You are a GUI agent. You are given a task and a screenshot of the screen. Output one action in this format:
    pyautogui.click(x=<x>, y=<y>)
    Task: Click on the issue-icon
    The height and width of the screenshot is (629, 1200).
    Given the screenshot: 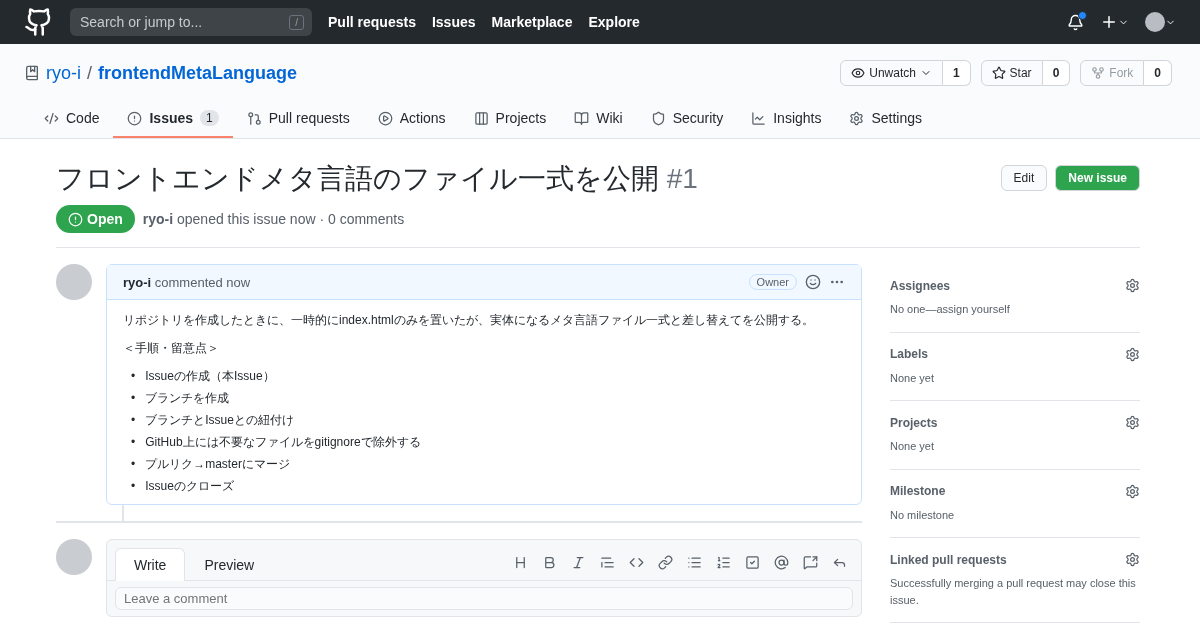 What is the action you would take?
    pyautogui.click(x=135, y=118)
    